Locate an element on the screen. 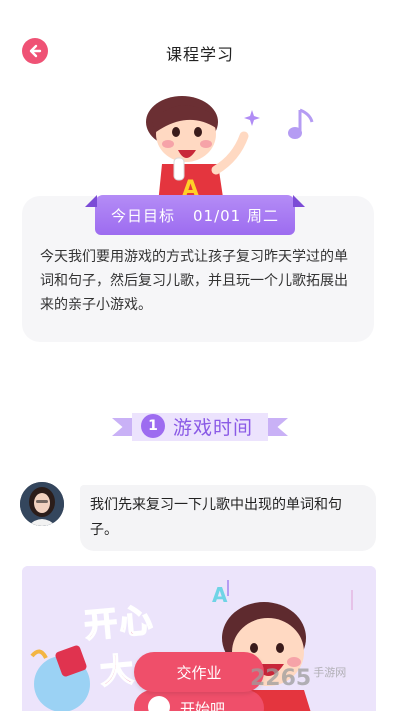 The image size is (400, 711). teacher-avatar is located at coordinates (42, 504).